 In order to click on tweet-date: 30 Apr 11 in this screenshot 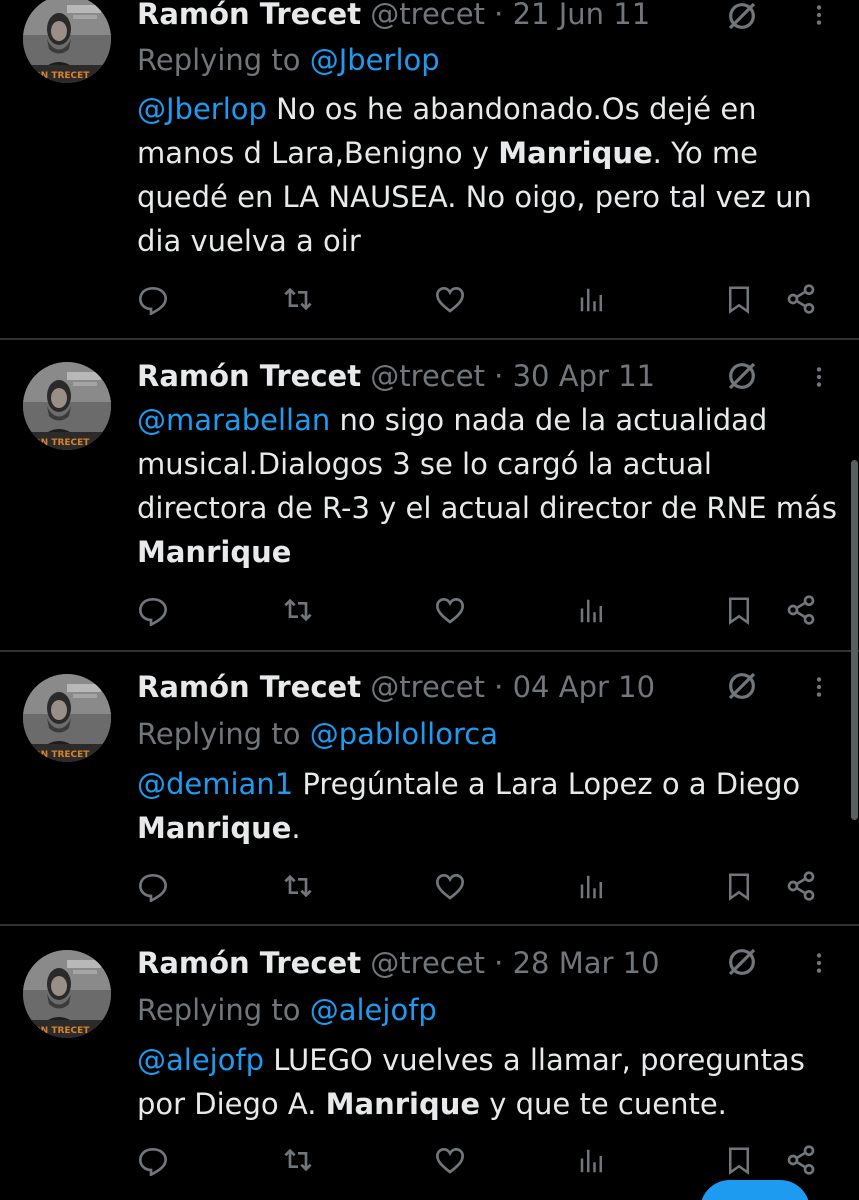, I will do `click(584, 376)`.